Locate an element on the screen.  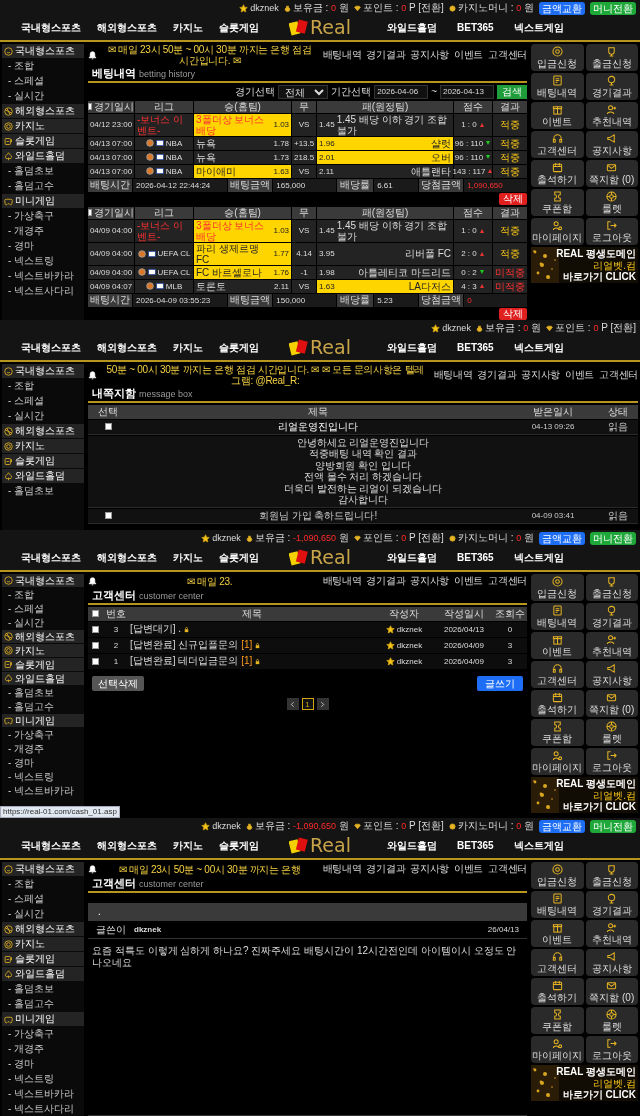
sidebar-item: - 홀덤고수 is located at coordinates (28, 706).